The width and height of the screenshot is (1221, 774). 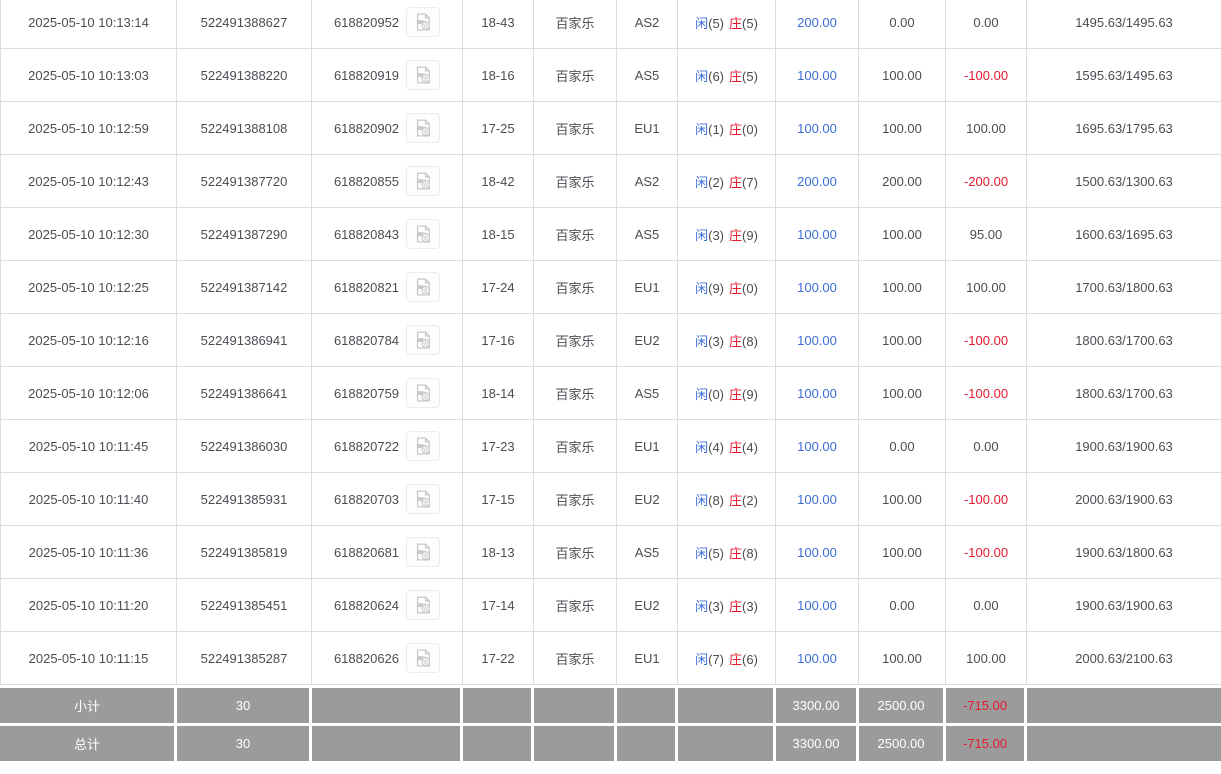 What do you see at coordinates (366, 340) in the screenshot?
I see `round-id: 618820784` at bounding box center [366, 340].